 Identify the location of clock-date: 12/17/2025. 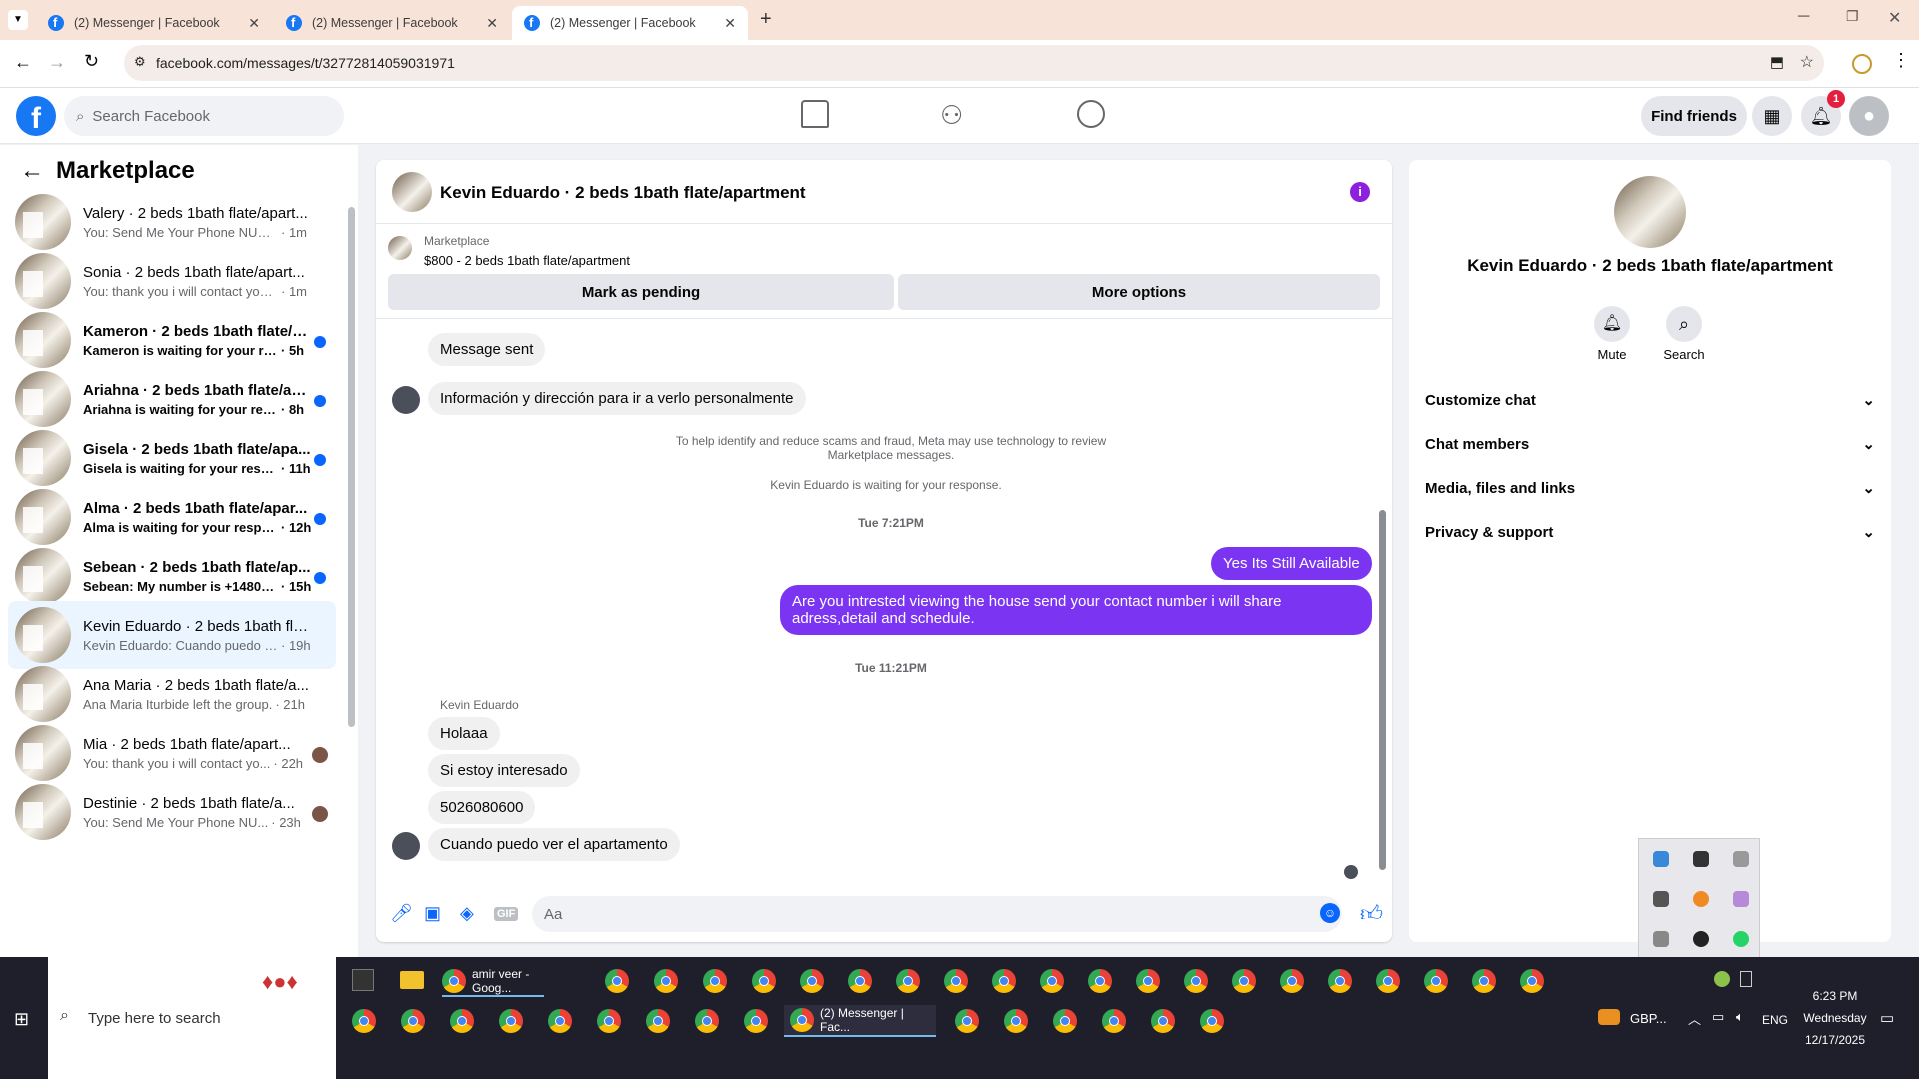
(1835, 1040).